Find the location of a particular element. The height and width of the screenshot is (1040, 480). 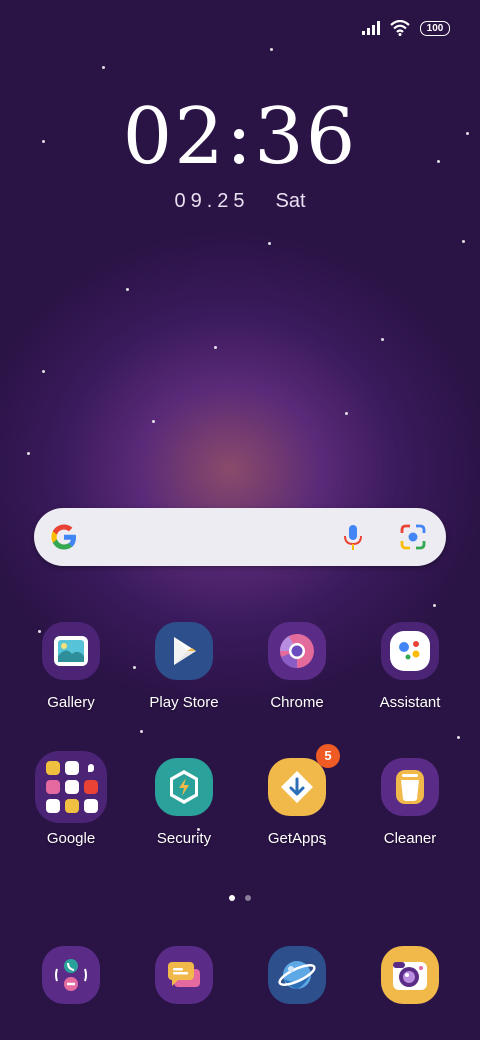

assistant-icon is located at coordinates (410, 651).